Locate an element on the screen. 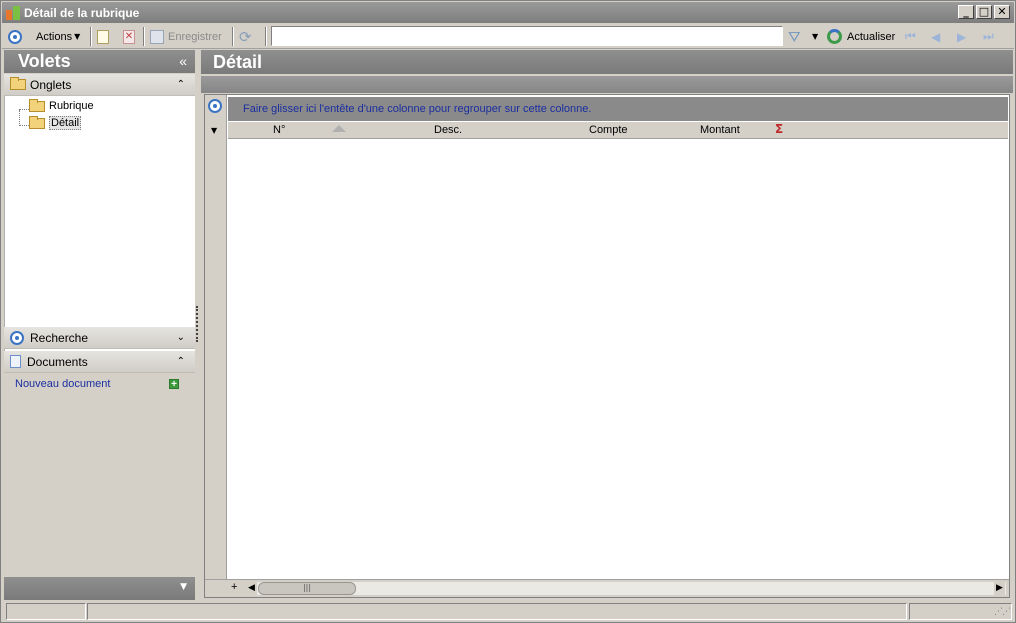  tabs-tree: Rubrique Détail is located at coordinates (99, 231).